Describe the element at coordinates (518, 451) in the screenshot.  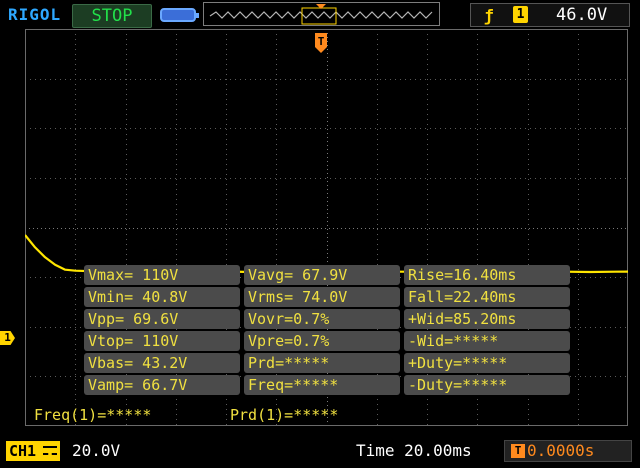
I see `trigger-offset-icon: T` at that location.